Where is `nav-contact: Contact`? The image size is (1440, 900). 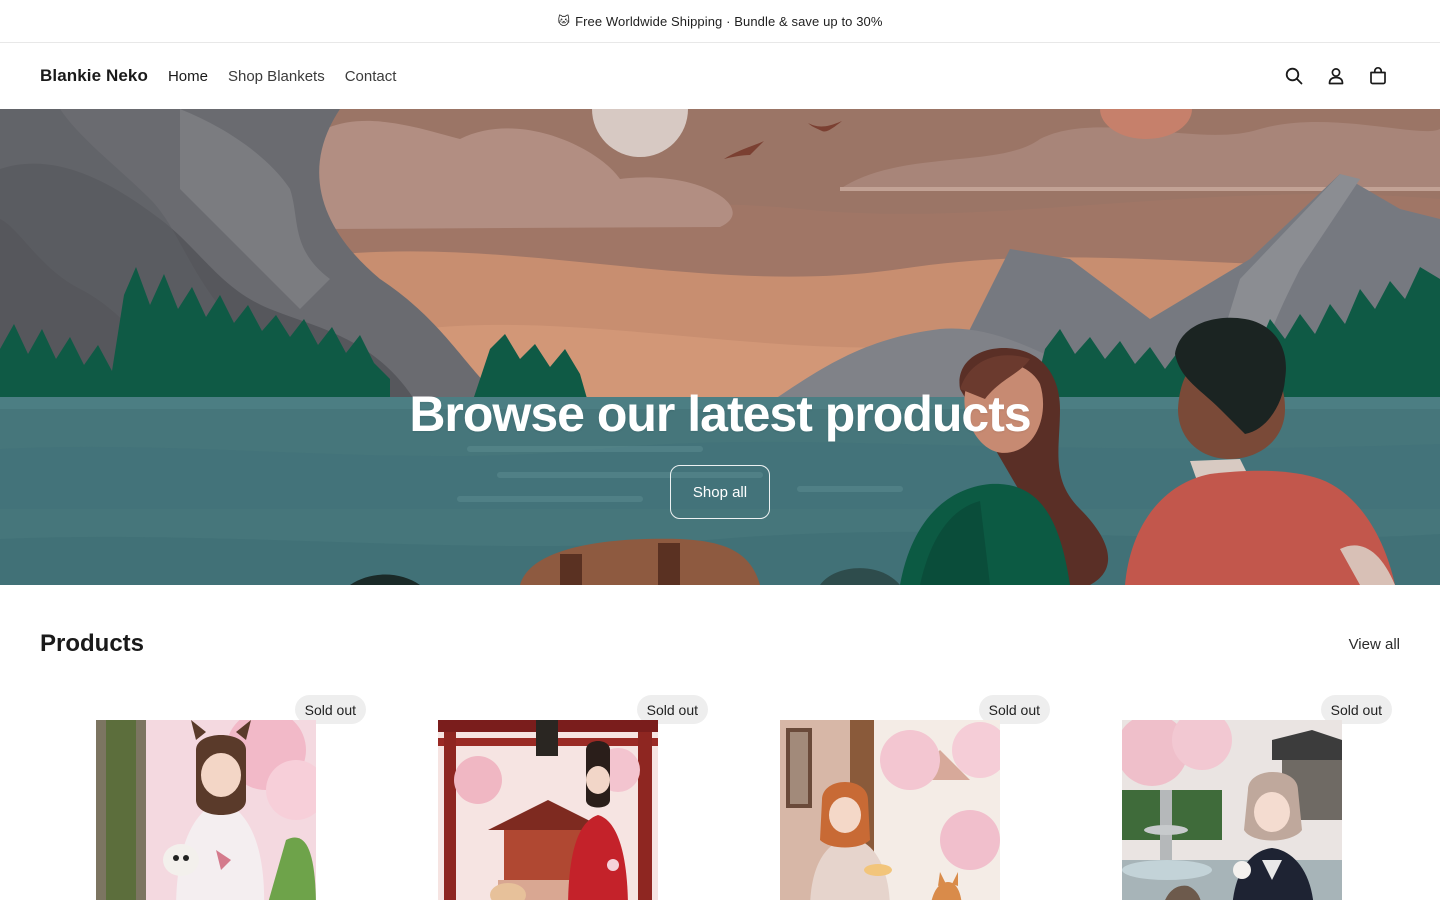
nav-contact: Contact is located at coordinates (371, 76).